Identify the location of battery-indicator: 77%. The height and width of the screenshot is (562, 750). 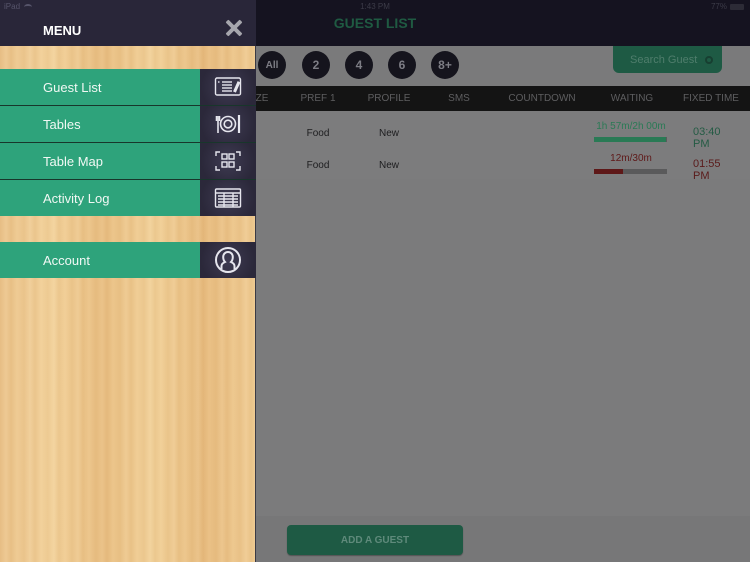
(727, 6).